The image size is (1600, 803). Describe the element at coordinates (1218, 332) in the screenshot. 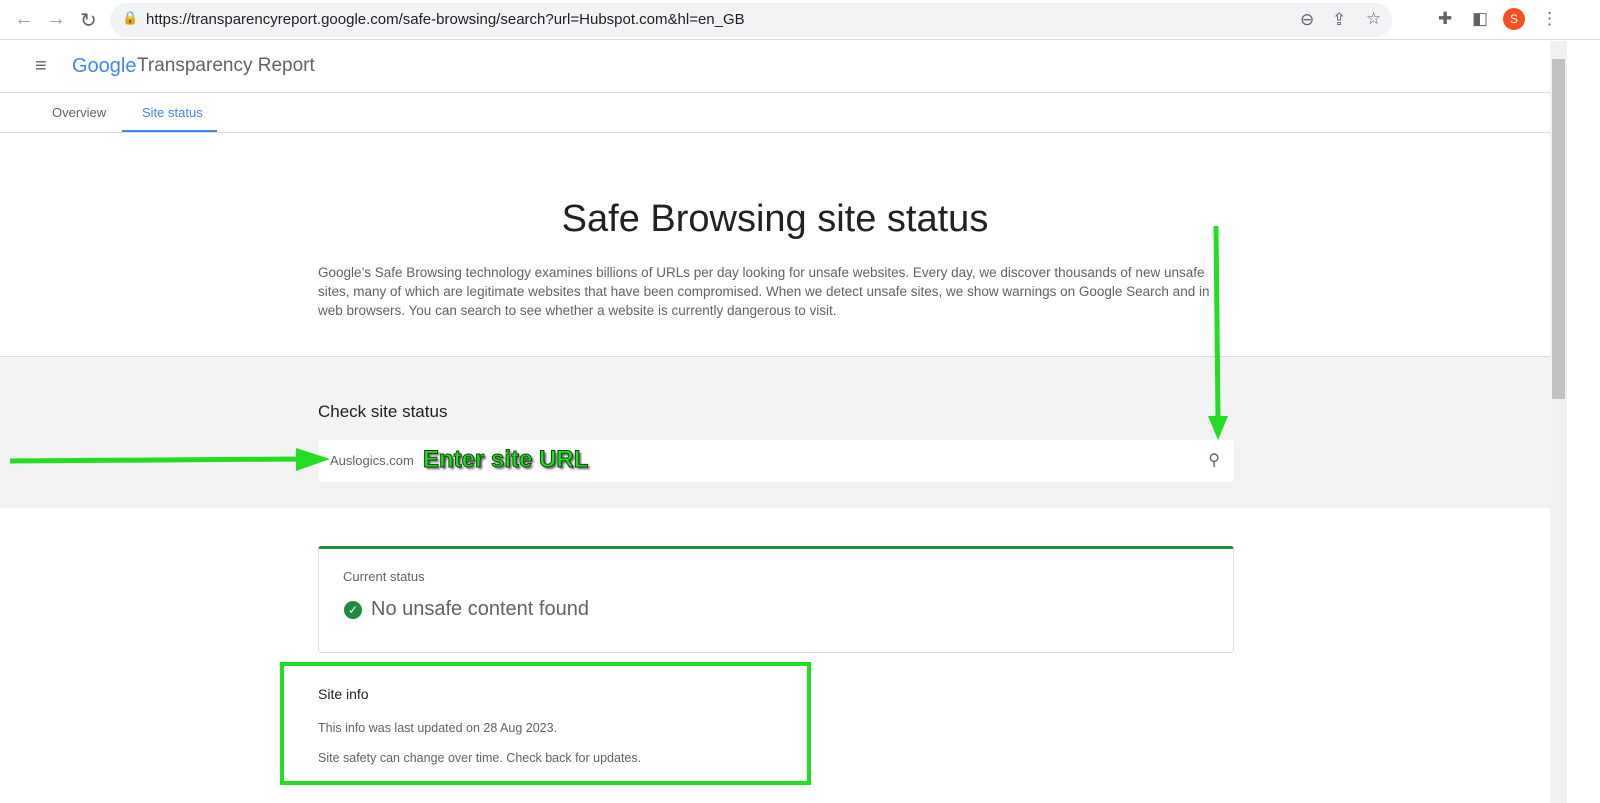

I see `arrow-to-search-icon` at that location.